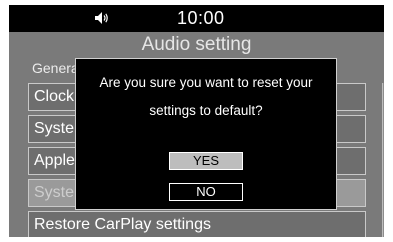  I want to click on dialog-message-line-1: Are you sure you want to reset your, so click(206, 82).